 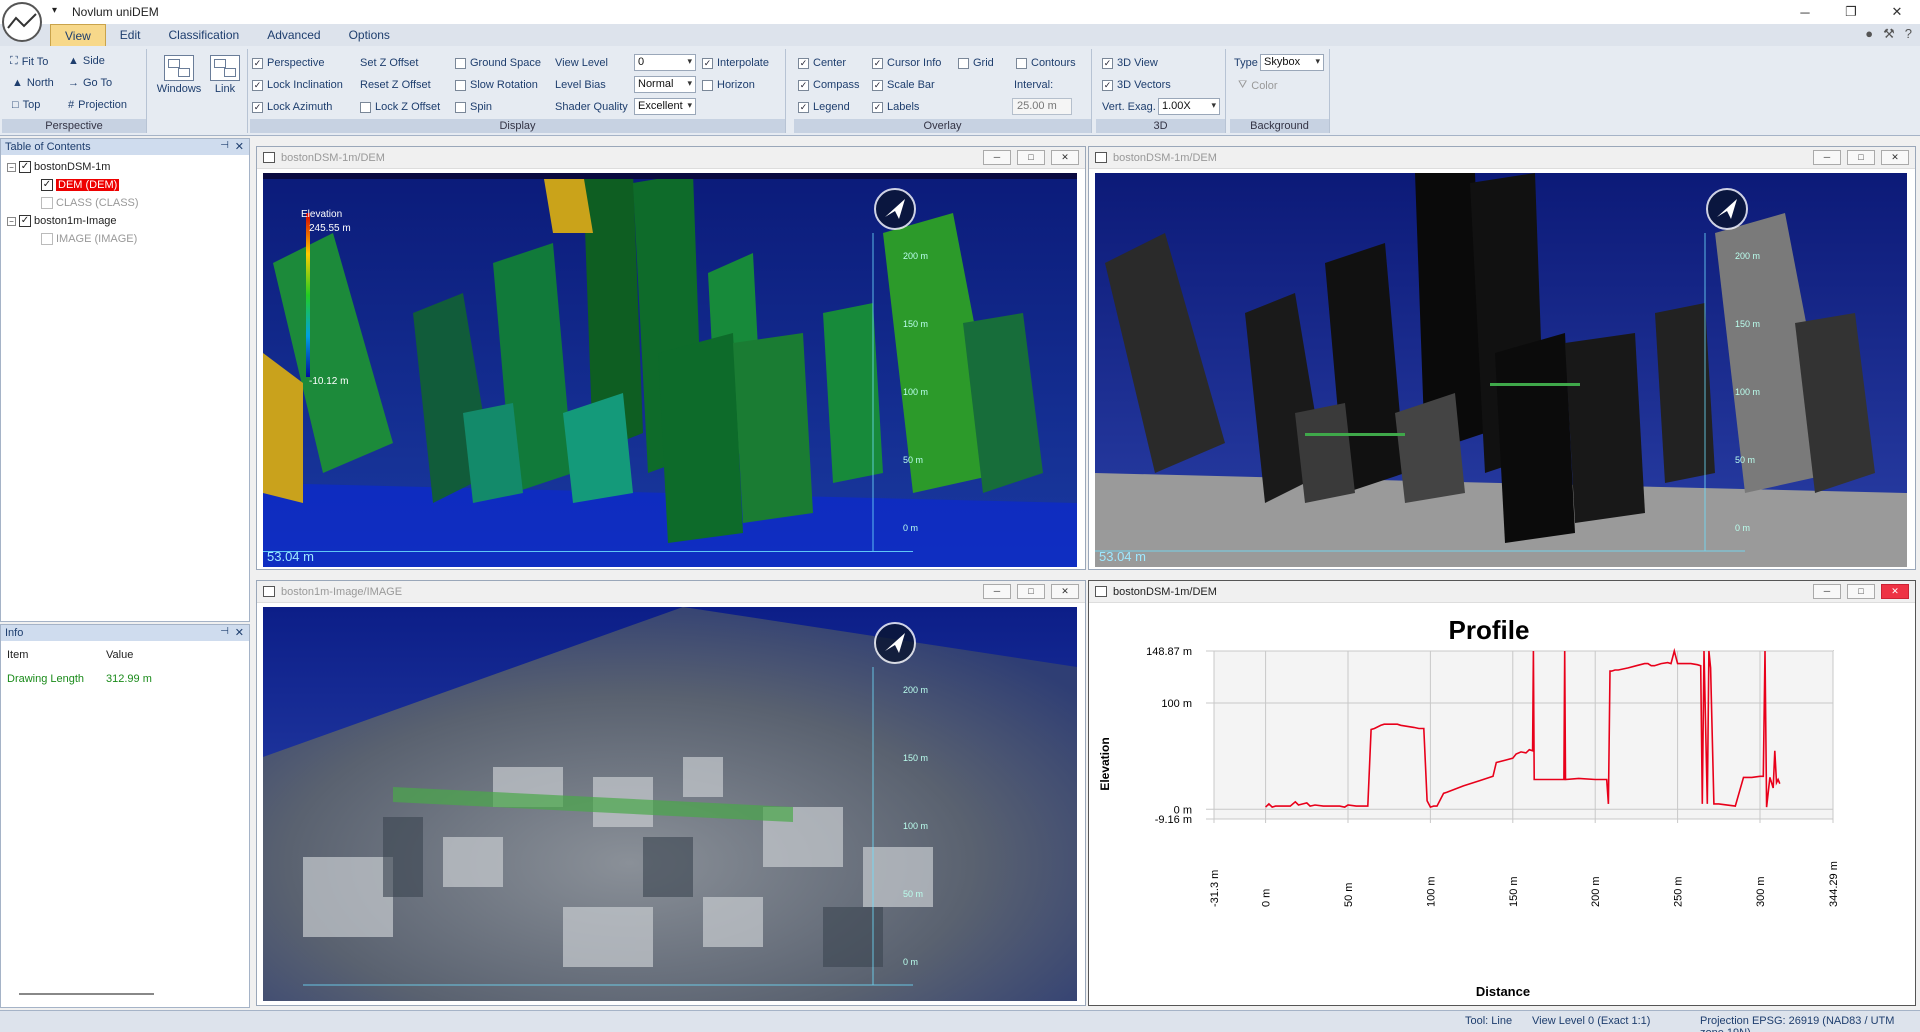 What do you see at coordinates (1280, 91) in the screenshot?
I see `group-background: Type Skybox ⛛Color Background` at bounding box center [1280, 91].